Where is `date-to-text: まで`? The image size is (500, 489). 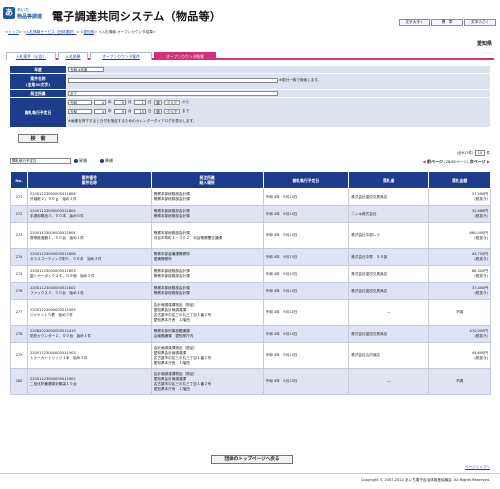 date-to-text: まで is located at coordinates (186, 111).